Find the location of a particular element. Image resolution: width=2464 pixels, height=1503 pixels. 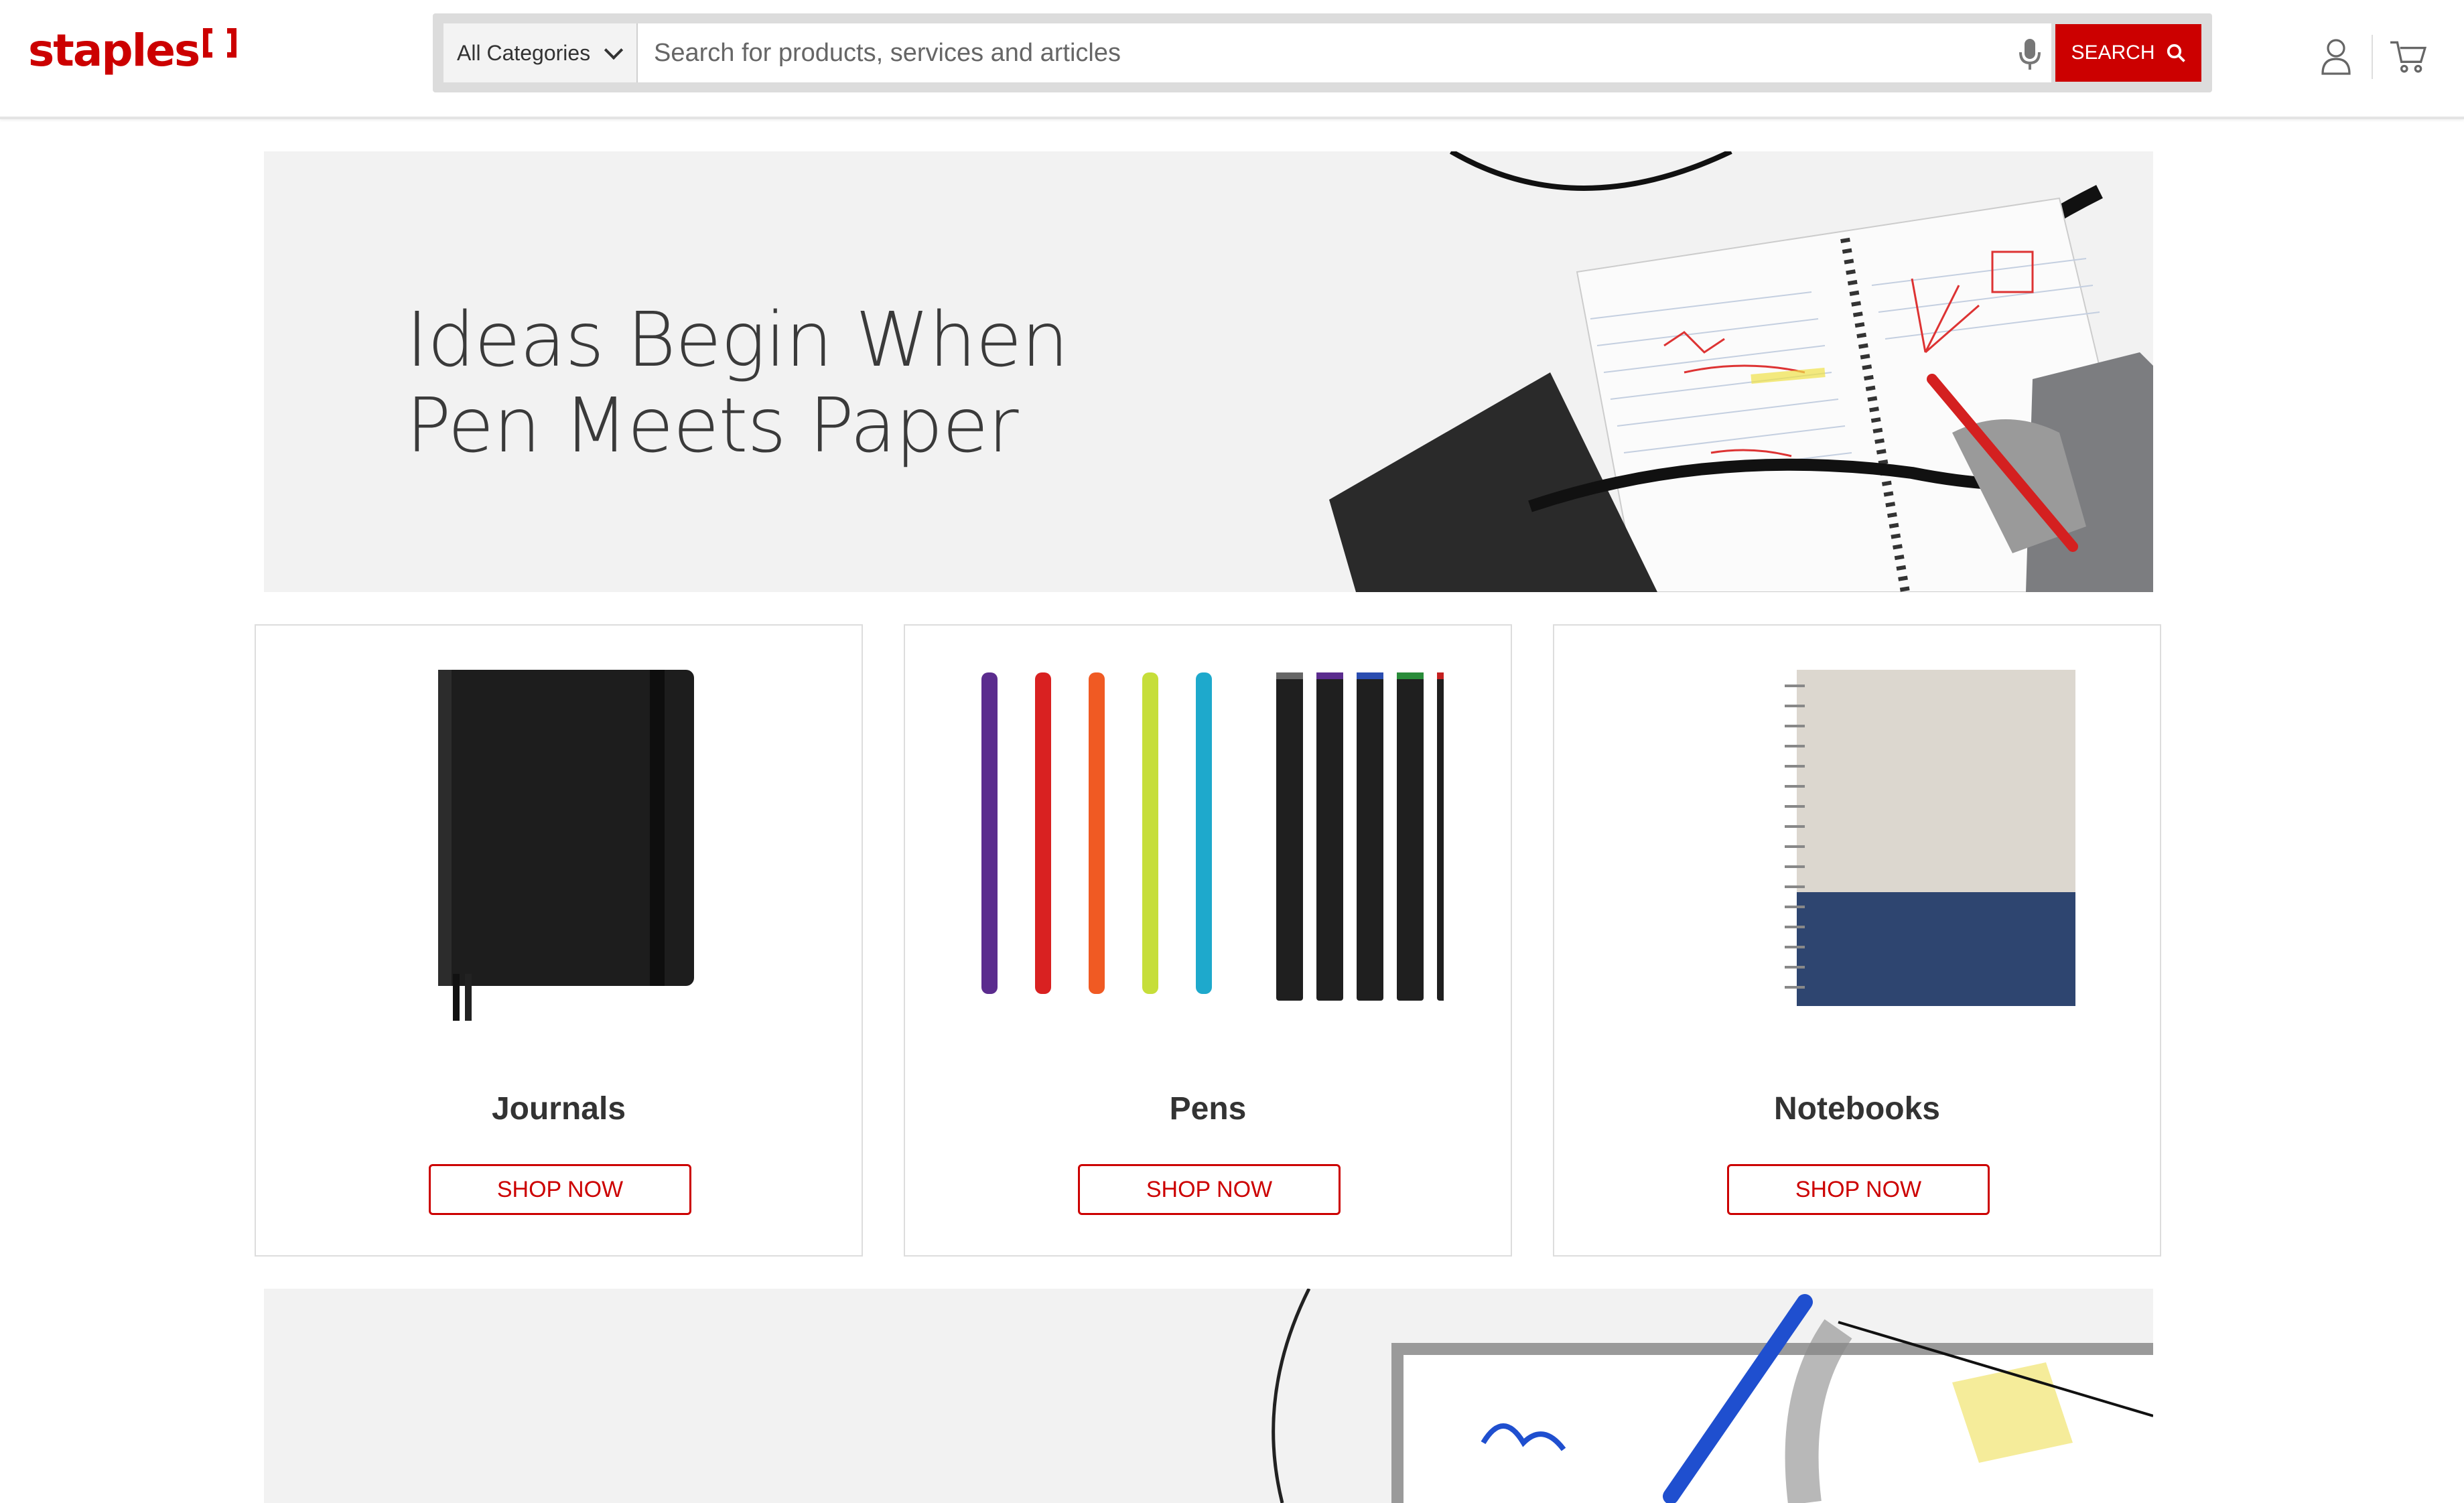

hero-title: Ideas Begin When Pen Meets Paper is located at coordinates (738, 383).